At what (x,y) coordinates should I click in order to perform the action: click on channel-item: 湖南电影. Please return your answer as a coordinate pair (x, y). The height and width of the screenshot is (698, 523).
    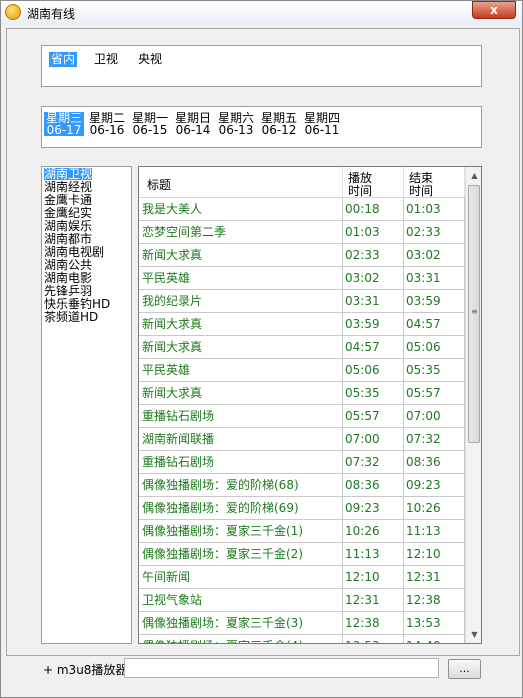
    Looking at the image, I should click on (68, 278).